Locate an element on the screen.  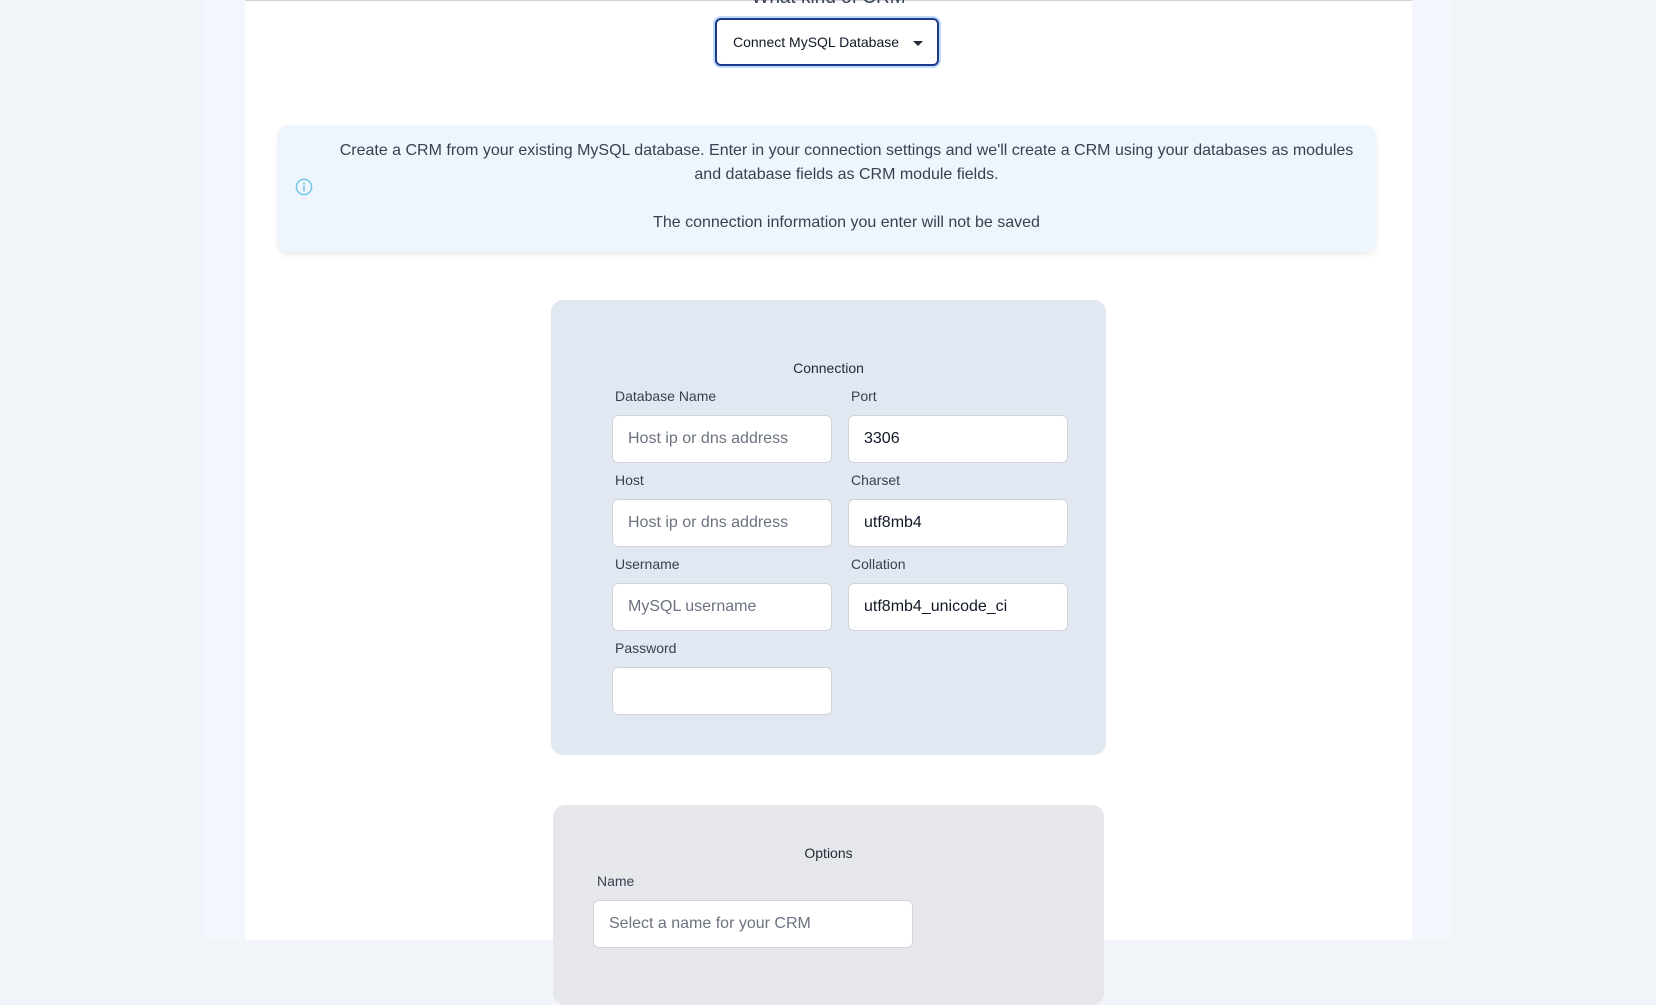
collation-input is located at coordinates (958, 607).